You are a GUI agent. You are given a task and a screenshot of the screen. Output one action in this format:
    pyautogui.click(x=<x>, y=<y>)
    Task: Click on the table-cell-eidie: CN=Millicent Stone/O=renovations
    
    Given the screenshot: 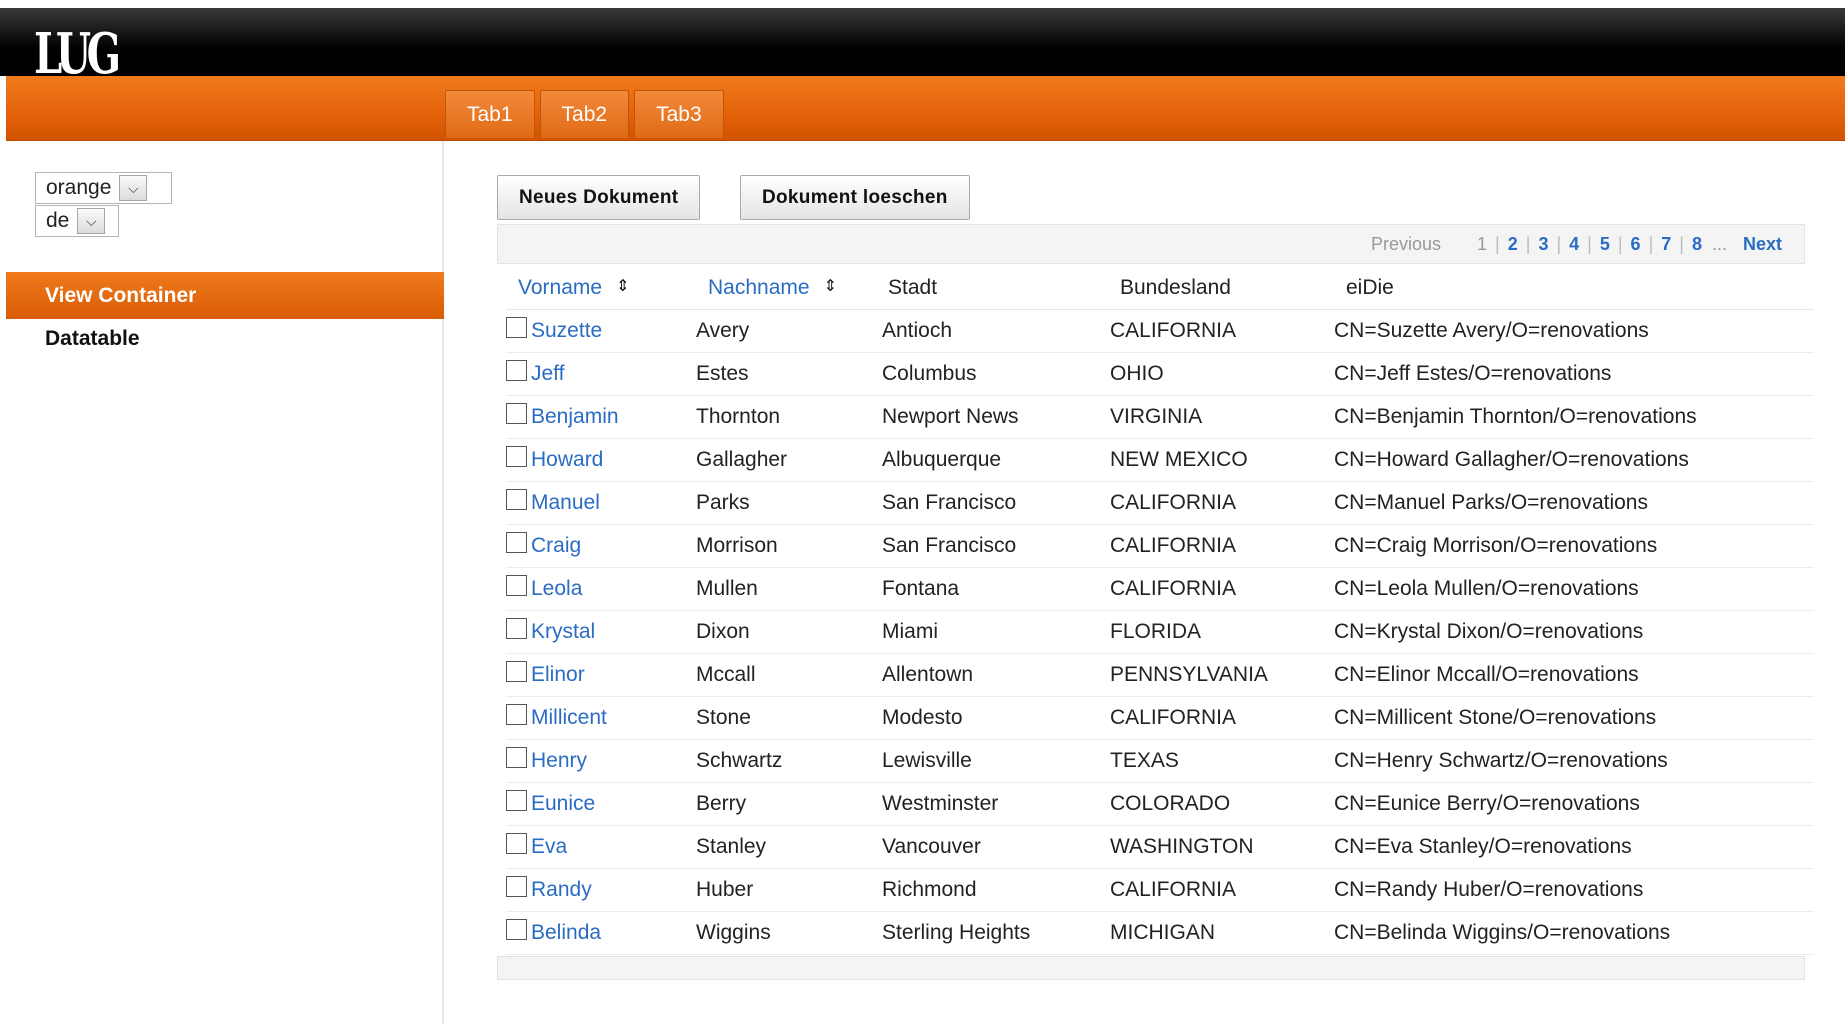 What is the action you would take?
    pyautogui.click(x=1574, y=718)
    